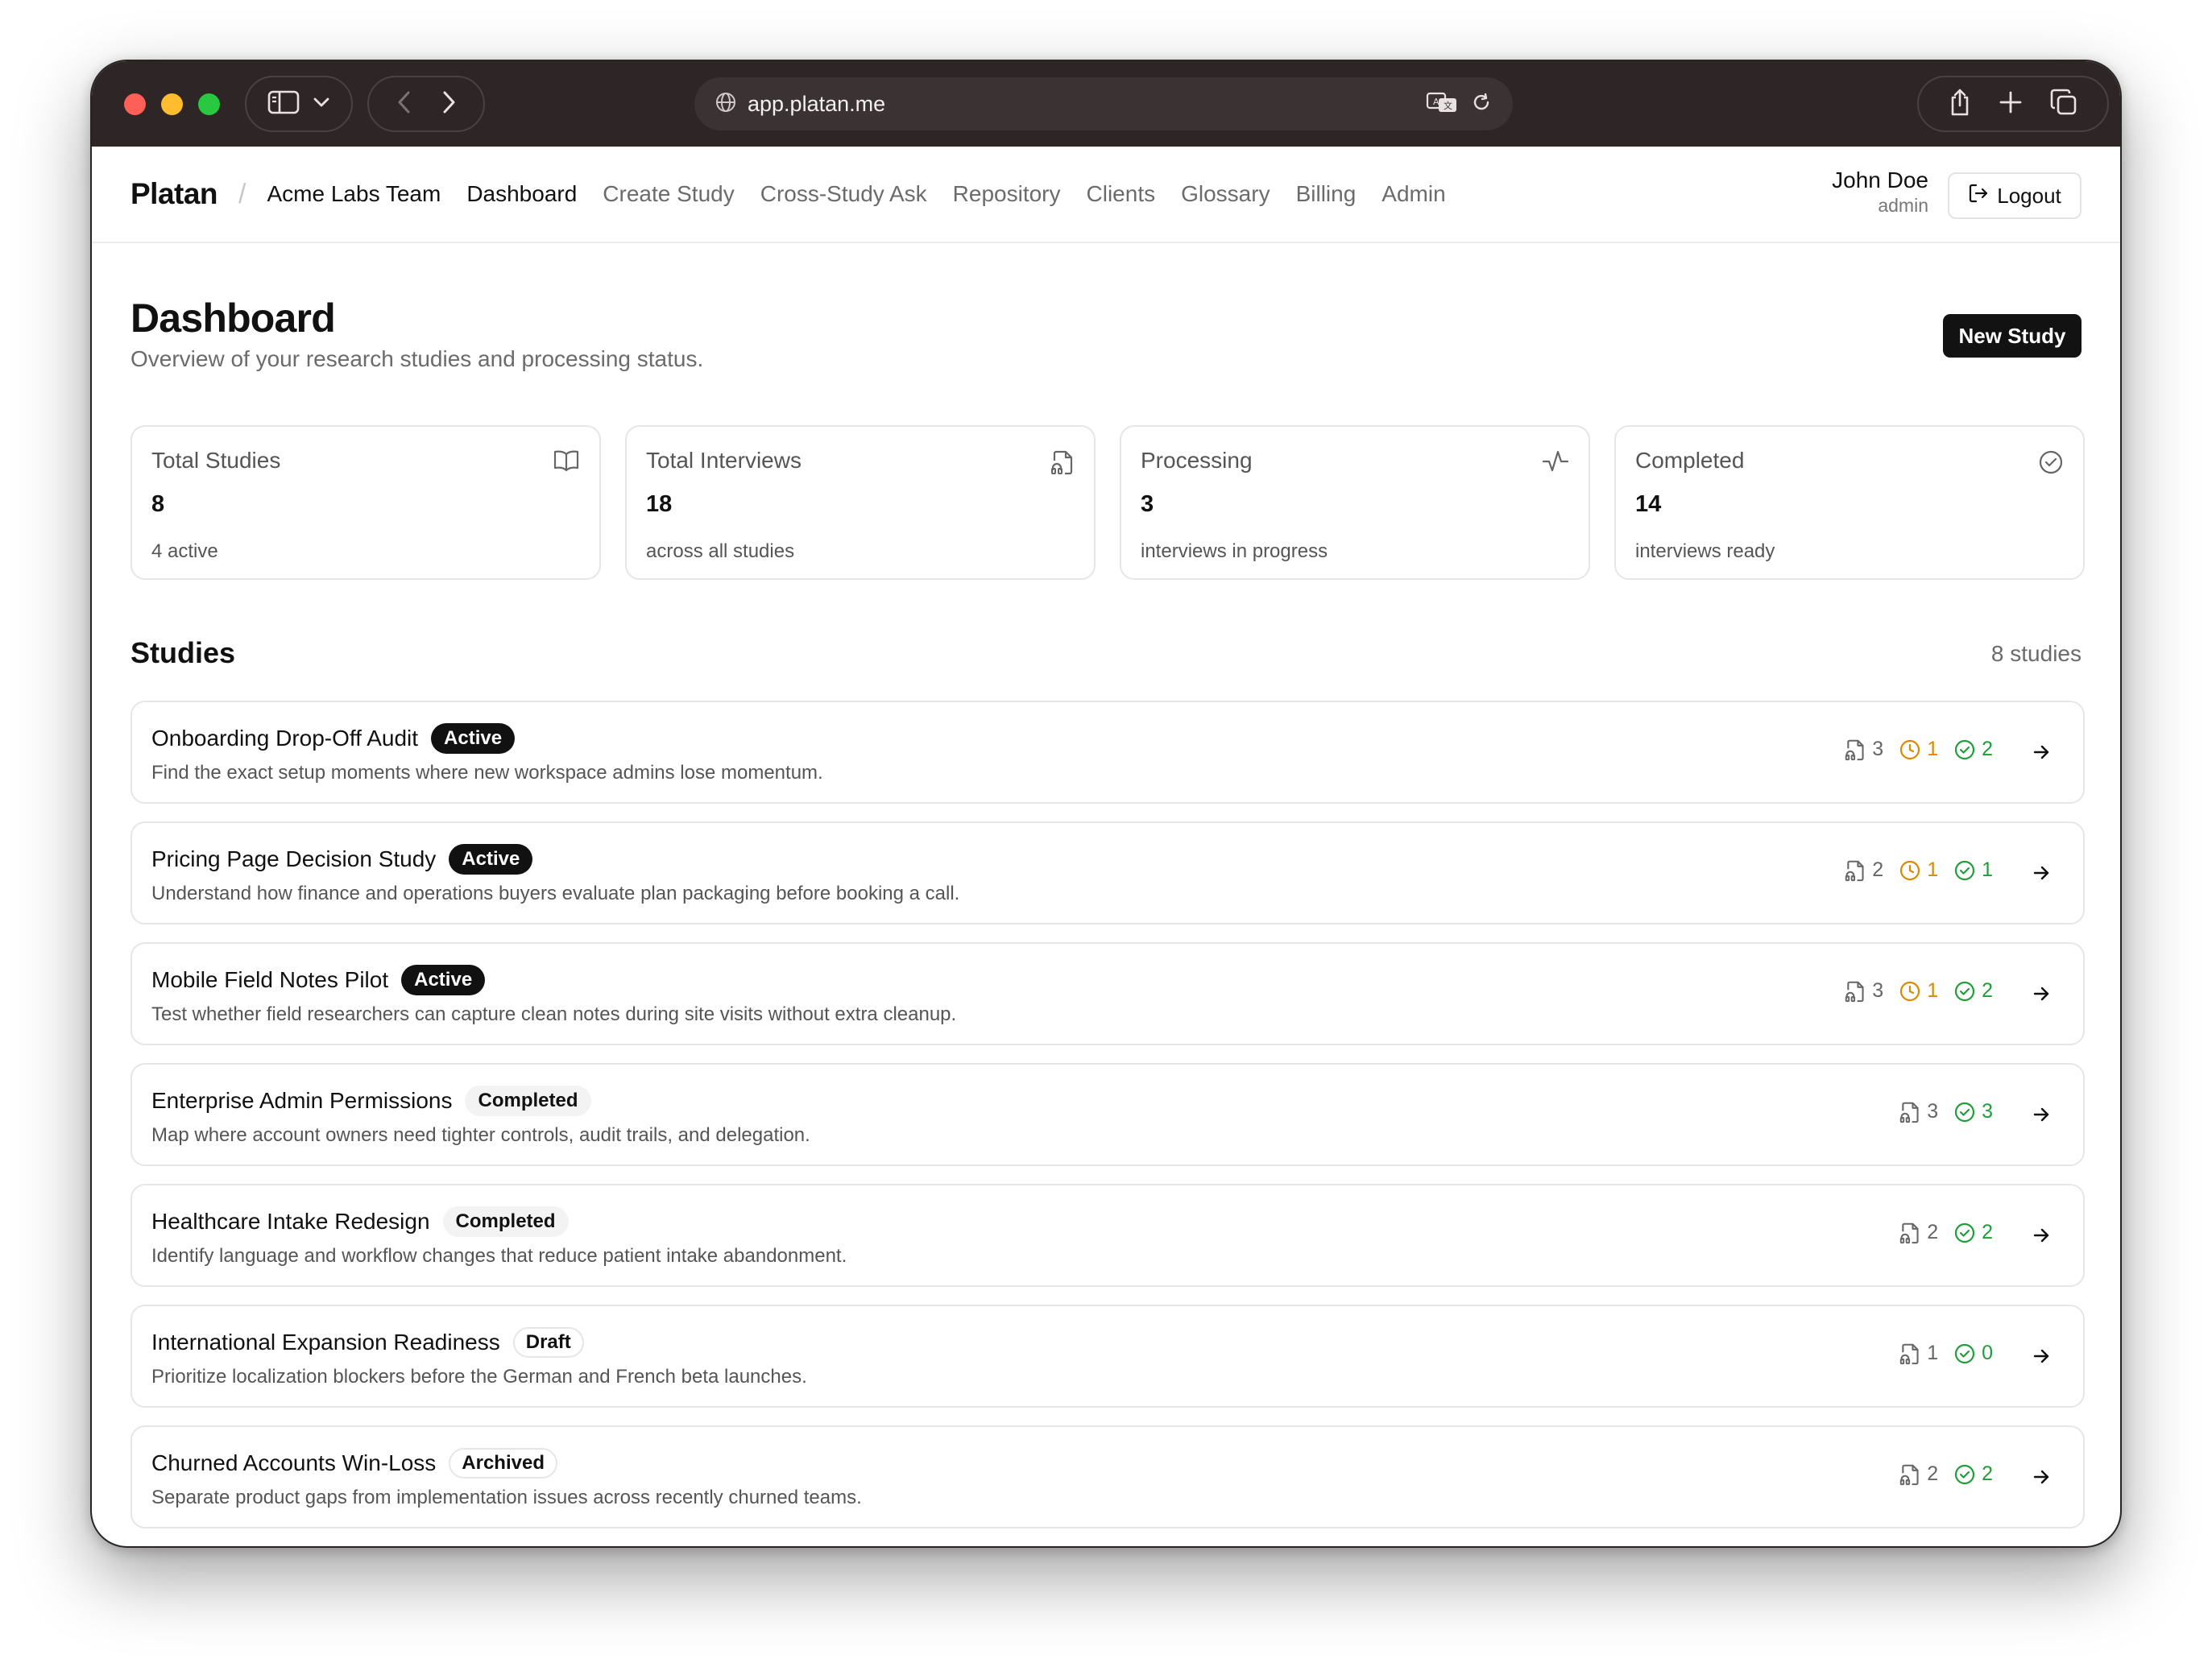 This screenshot has width=2212, height=1667. What do you see at coordinates (183, 652) in the screenshot?
I see `studies-heading: Studies` at bounding box center [183, 652].